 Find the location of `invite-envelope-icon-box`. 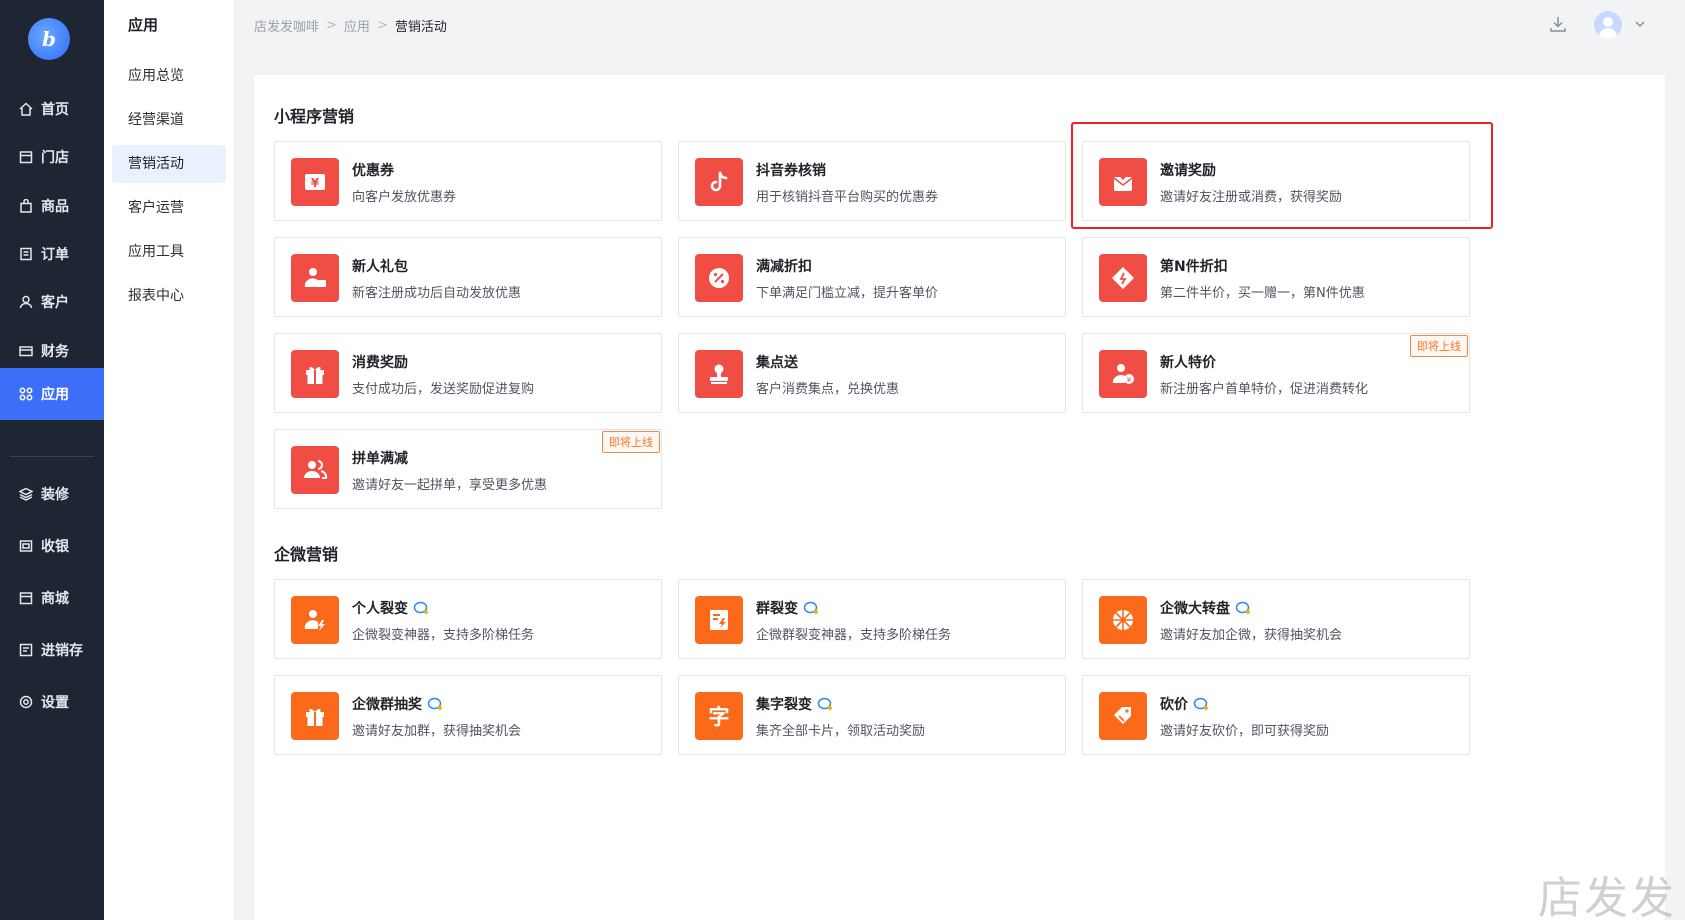

invite-envelope-icon-box is located at coordinates (1123, 182).